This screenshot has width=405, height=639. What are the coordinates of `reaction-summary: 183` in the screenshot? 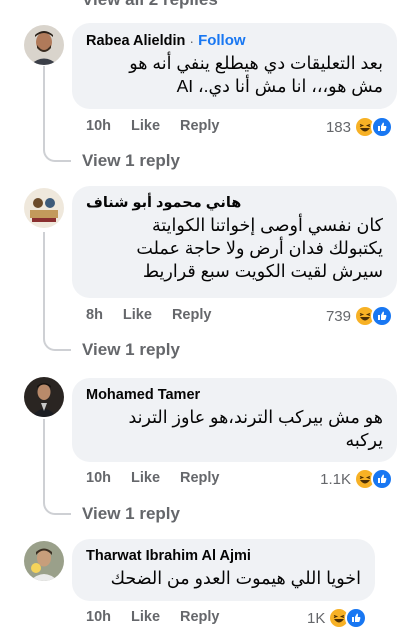 It's located at (359, 127).